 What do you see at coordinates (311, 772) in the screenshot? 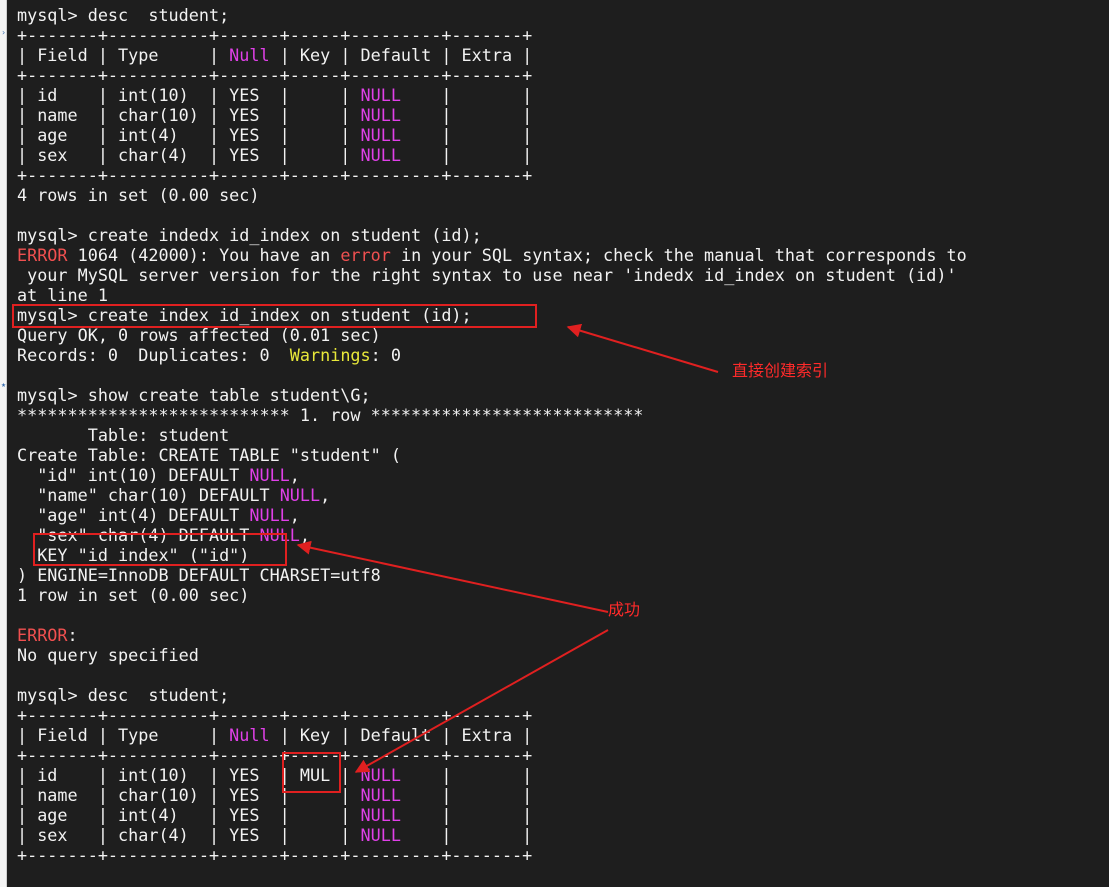
I see `highlight-mul` at bounding box center [311, 772].